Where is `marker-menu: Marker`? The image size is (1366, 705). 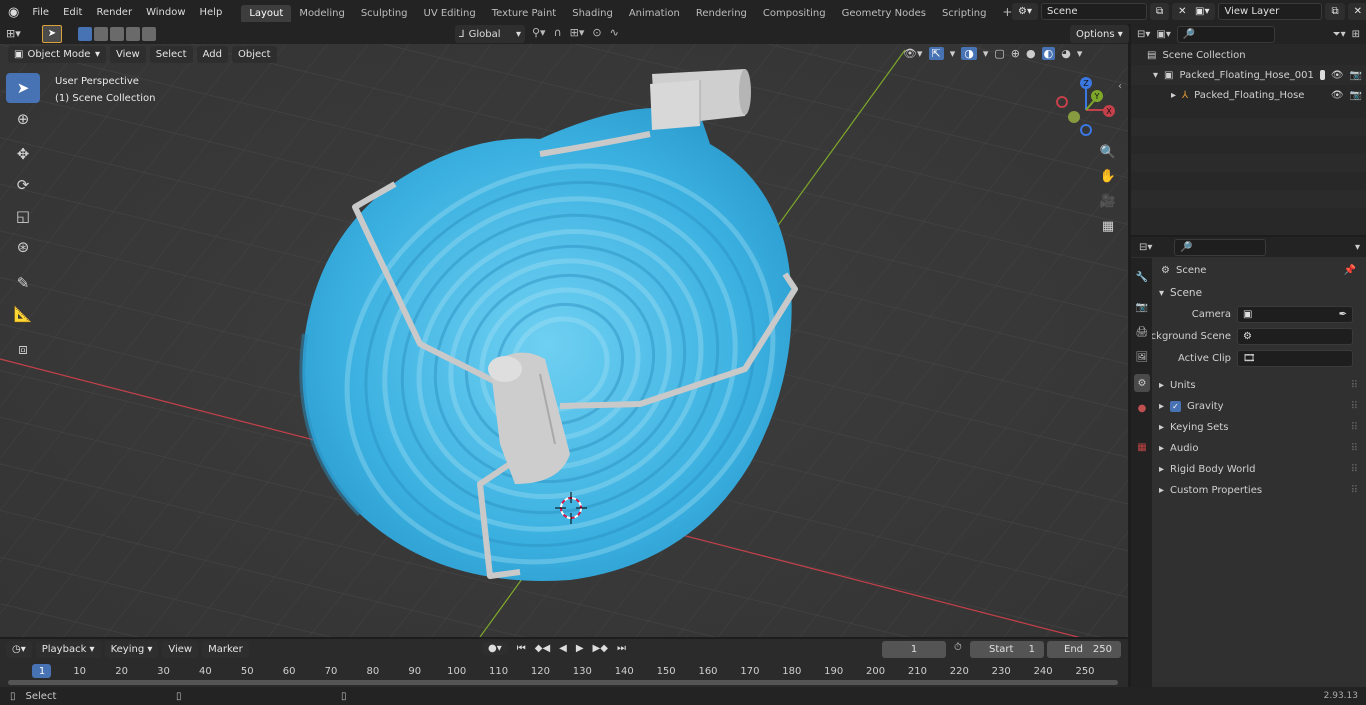 marker-menu: Marker is located at coordinates (225, 649).